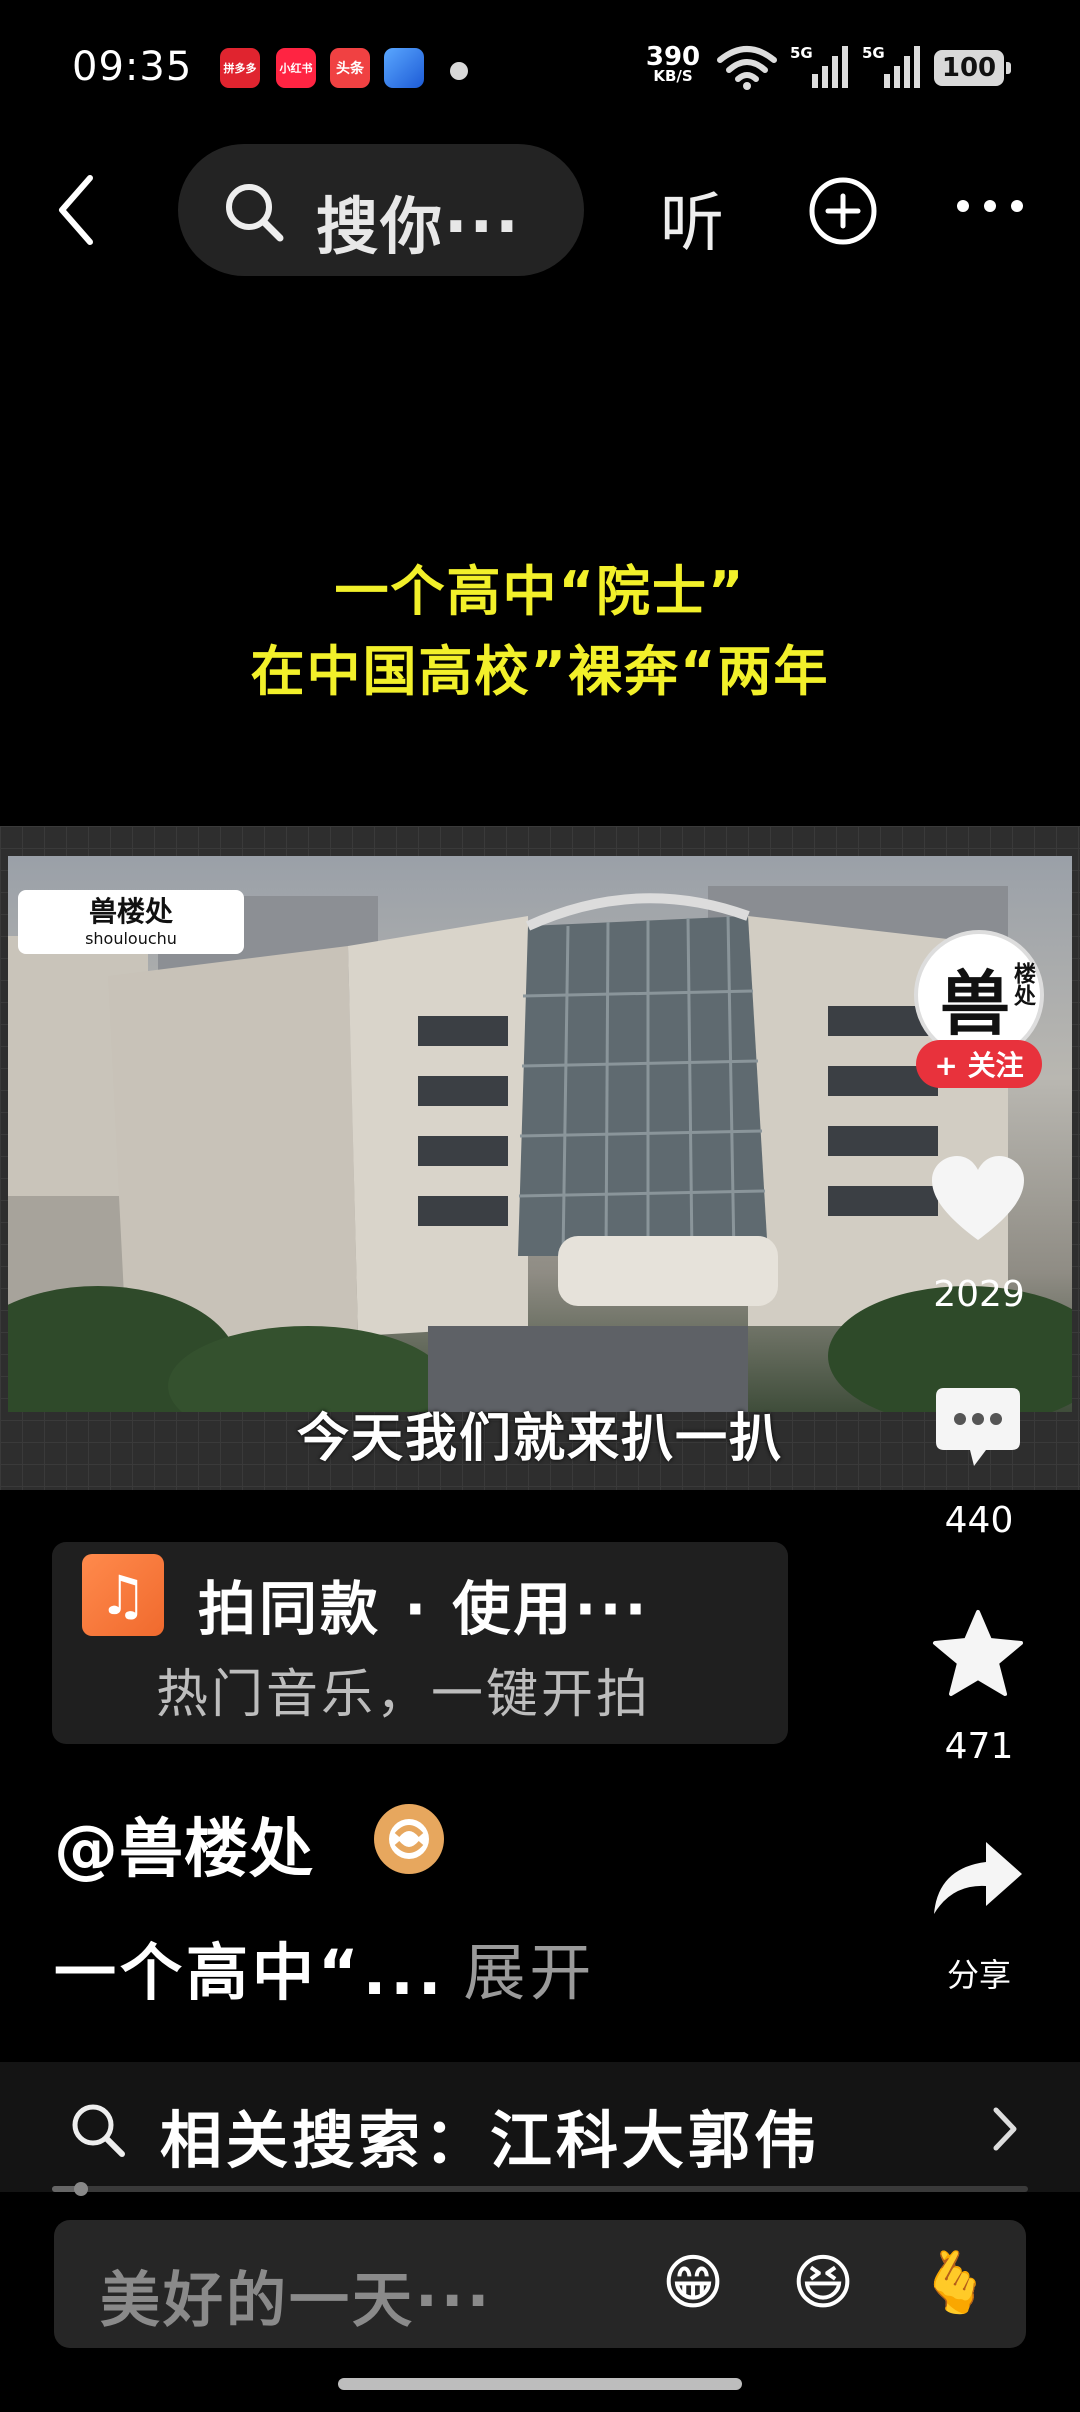 The image size is (1080, 2412). Describe the element at coordinates (747, 68) in the screenshot. I see `wifi-icon` at that location.